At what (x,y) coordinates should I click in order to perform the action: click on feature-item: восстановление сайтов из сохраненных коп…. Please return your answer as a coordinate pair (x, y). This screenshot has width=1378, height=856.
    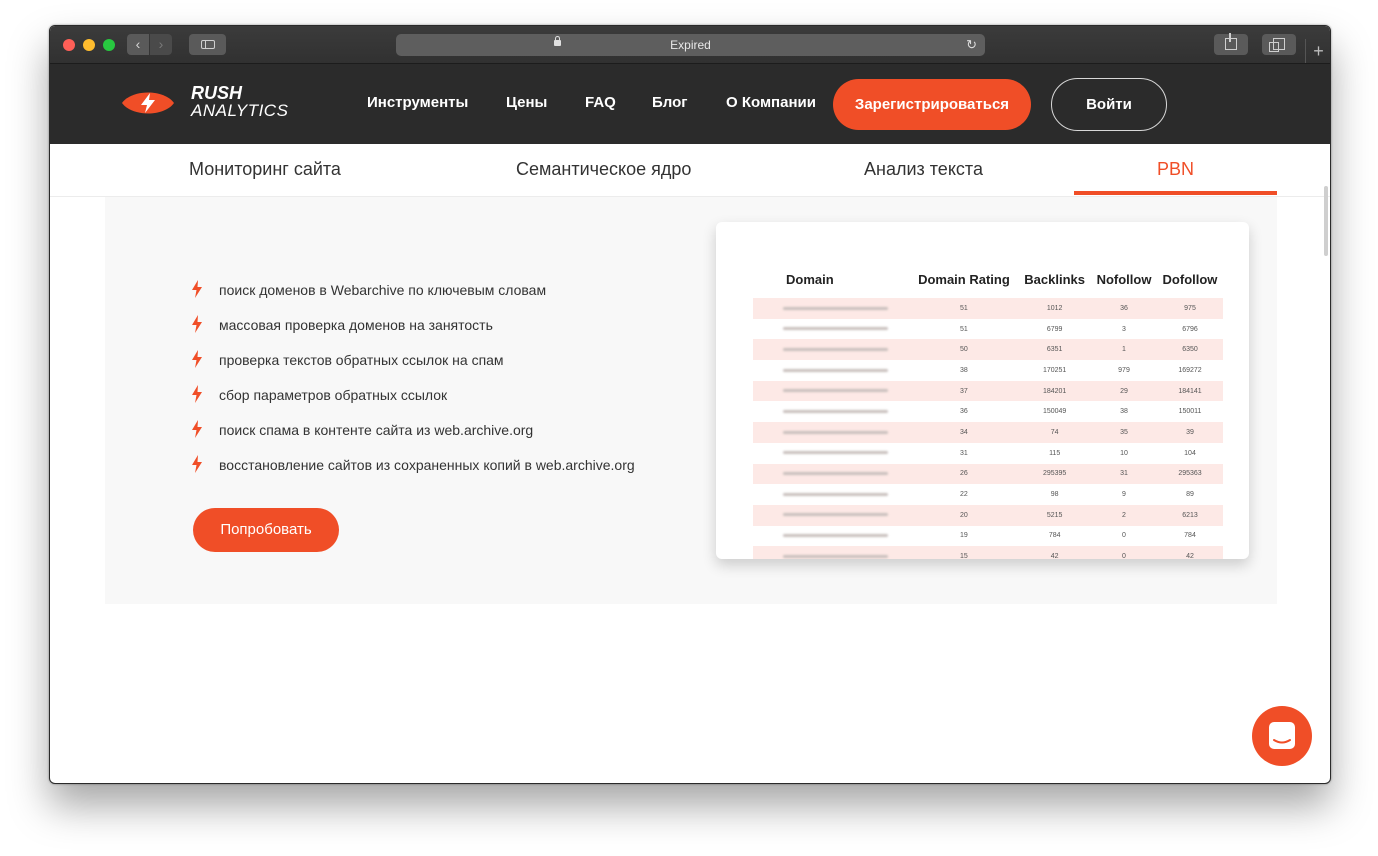
    Looking at the image, I should click on (413, 464).